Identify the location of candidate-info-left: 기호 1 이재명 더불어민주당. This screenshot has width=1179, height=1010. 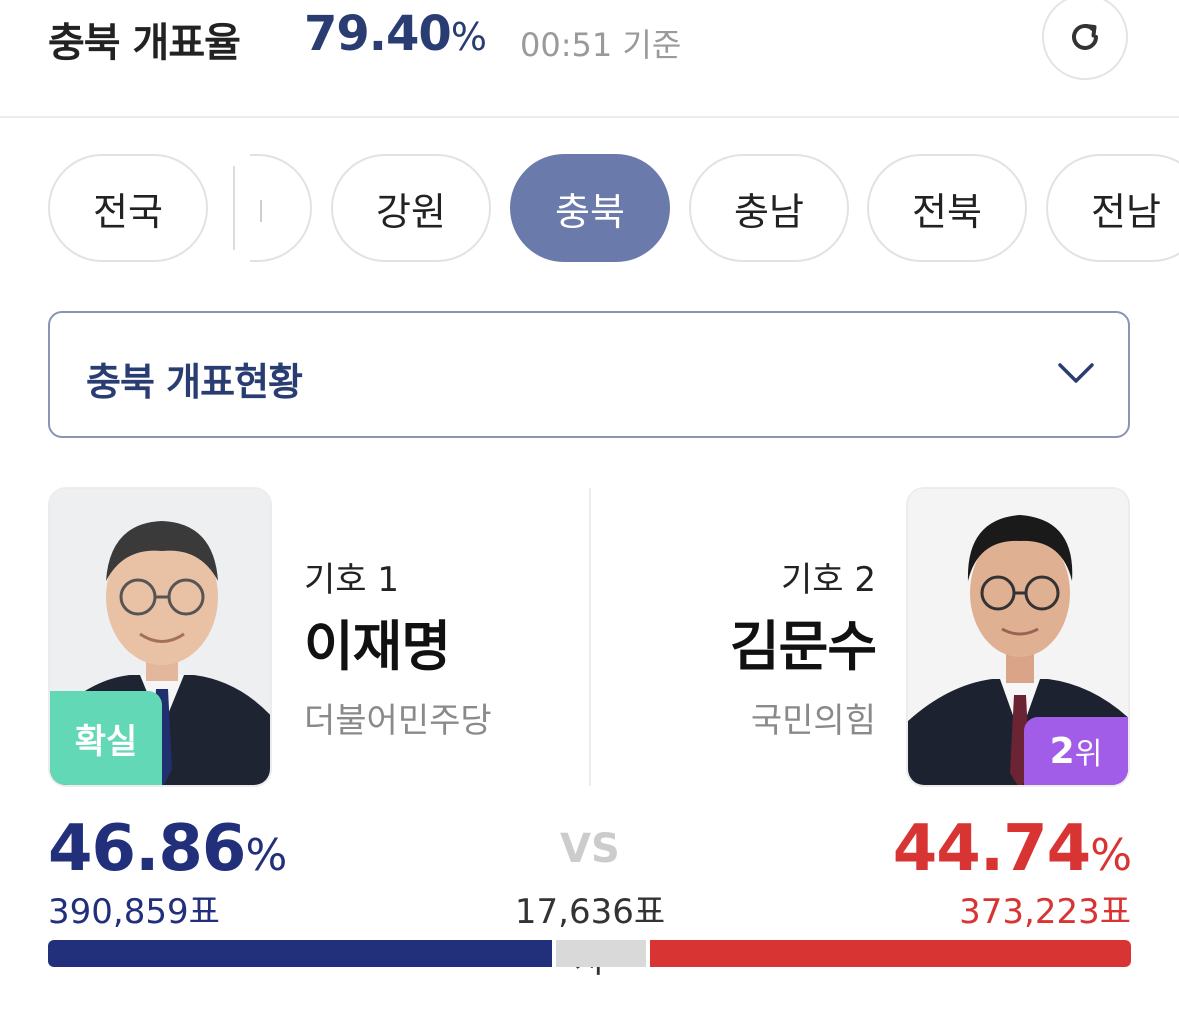
(444, 647).